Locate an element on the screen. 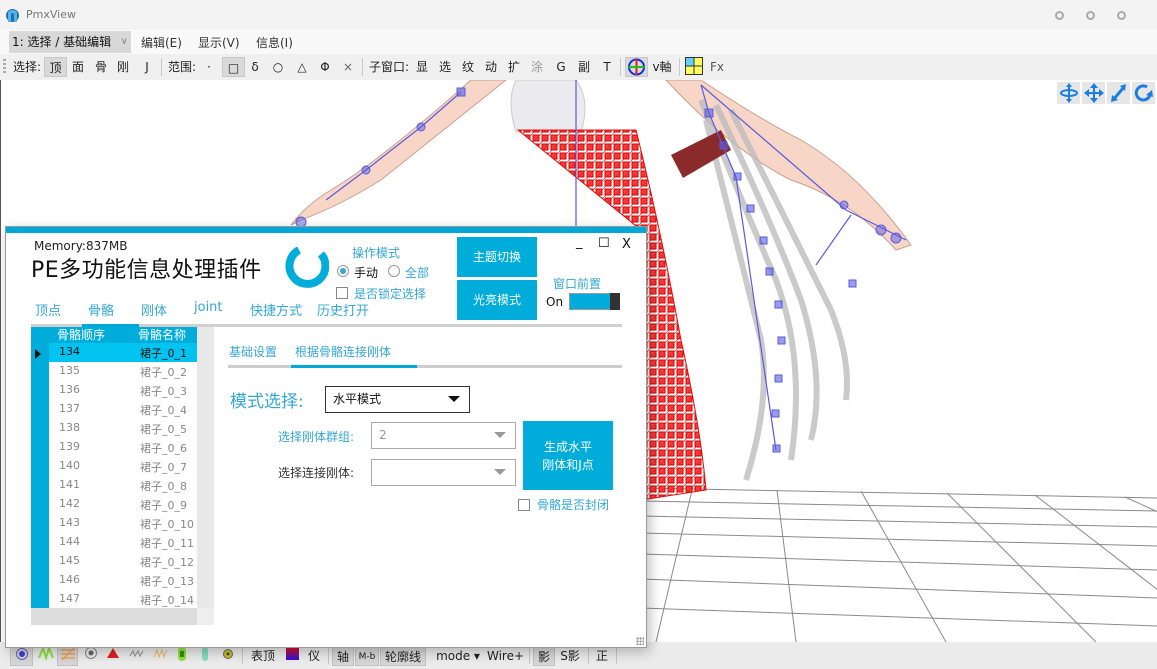  maximize-button is located at coordinates (1090, 15).